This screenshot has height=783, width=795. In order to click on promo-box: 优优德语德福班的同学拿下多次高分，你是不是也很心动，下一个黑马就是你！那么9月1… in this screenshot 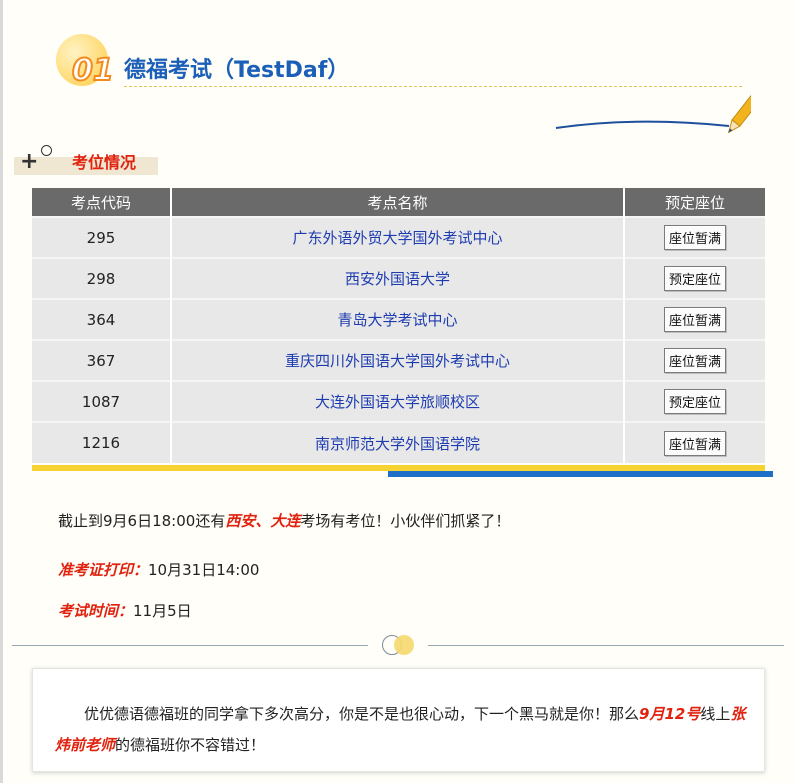, I will do `click(398, 720)`.